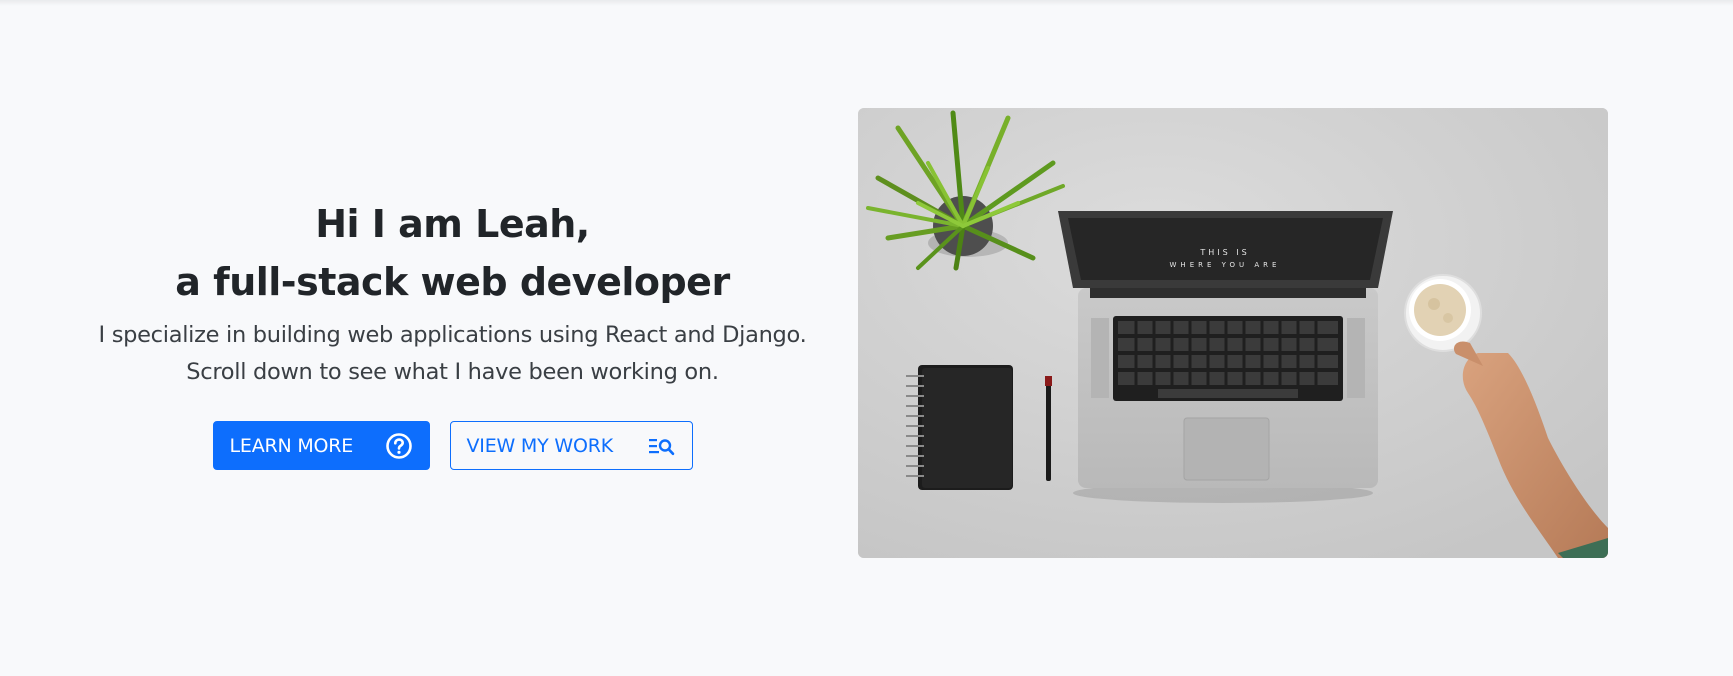  I want to click on hero-title: Hi I am Leah, a full-stack web developer, so click(452, 253).